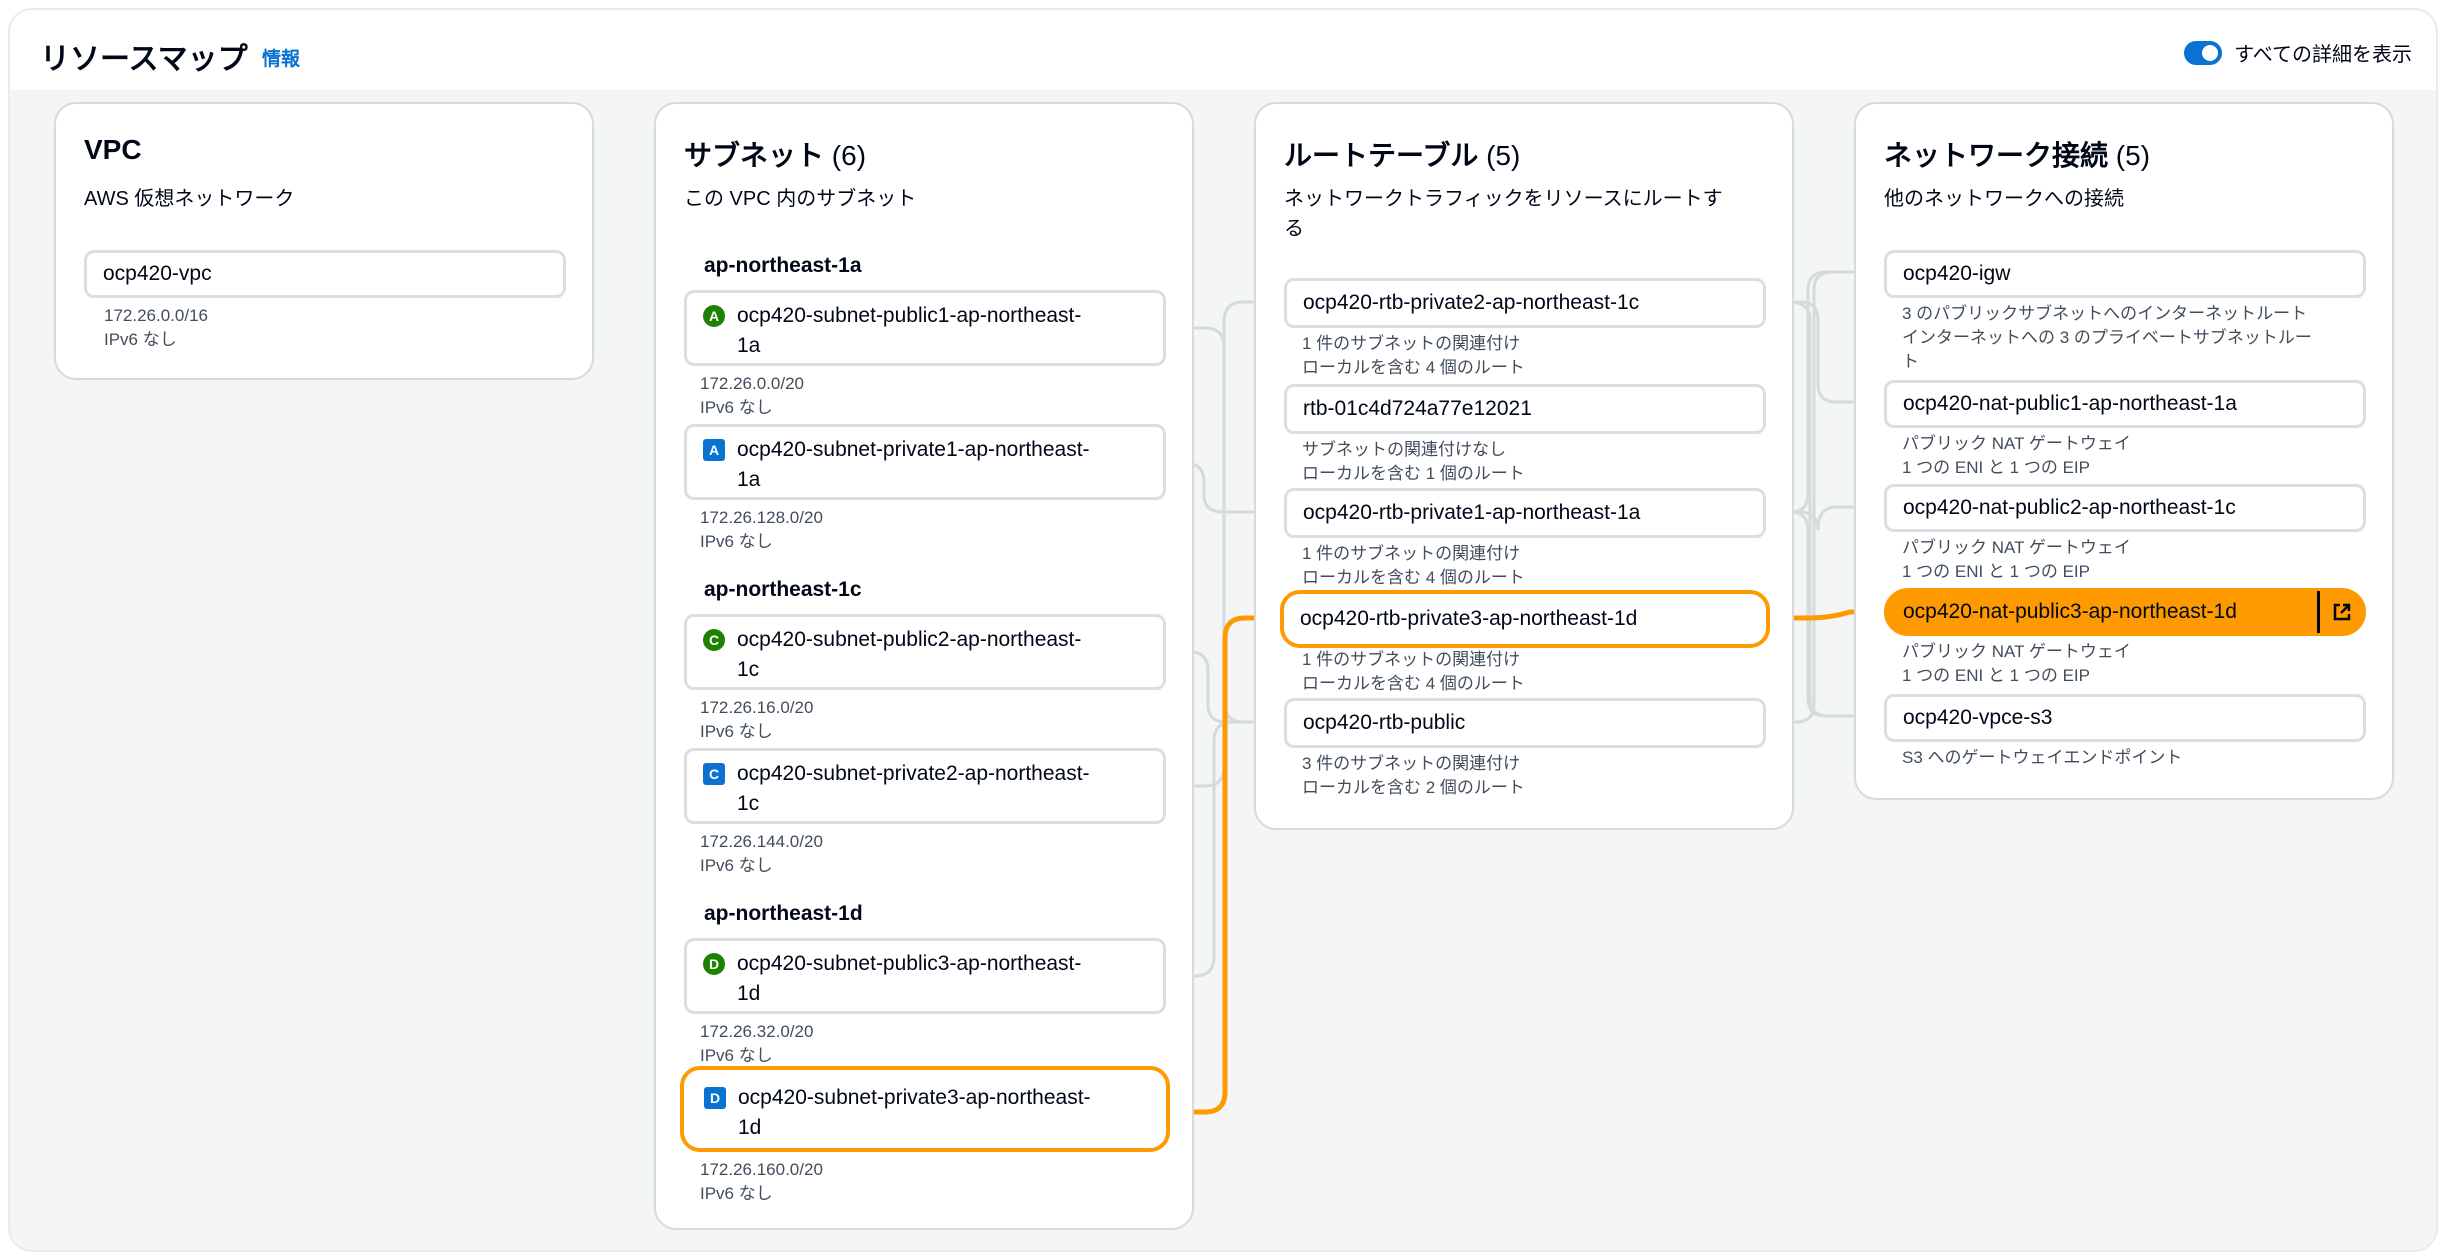 The image size is (2446, 1258). What do you see at coordinates (2210, 52) in the screenshot?
I see `toggle-knob` at bounding box center [2210, 52].